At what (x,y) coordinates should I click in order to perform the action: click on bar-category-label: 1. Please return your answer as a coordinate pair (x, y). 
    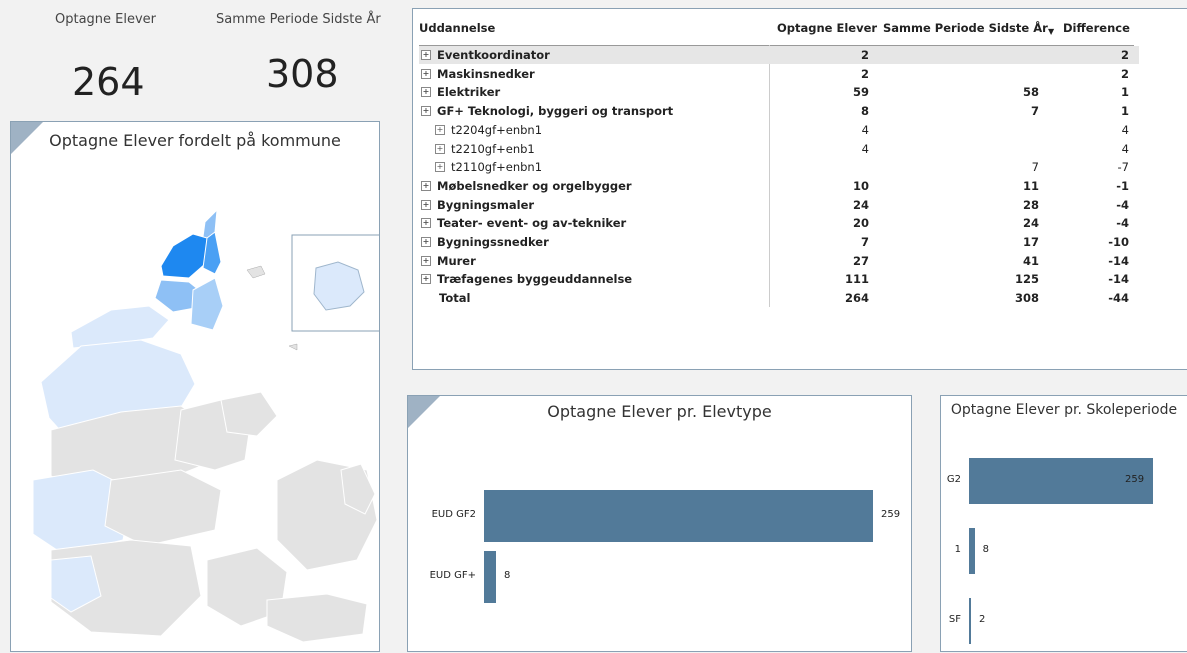
    Looking at the image, I should click on (957, 549).